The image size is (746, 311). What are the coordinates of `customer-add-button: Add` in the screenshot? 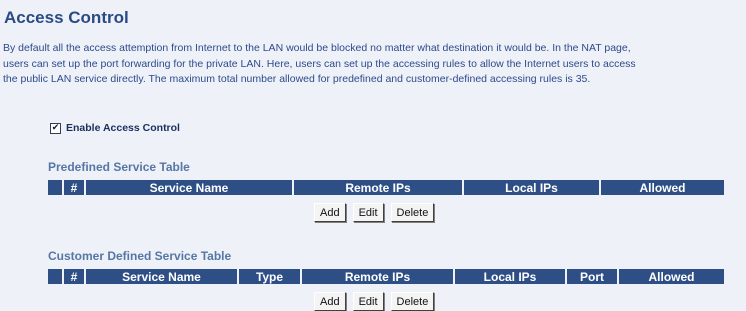 It's located at (330, 301).